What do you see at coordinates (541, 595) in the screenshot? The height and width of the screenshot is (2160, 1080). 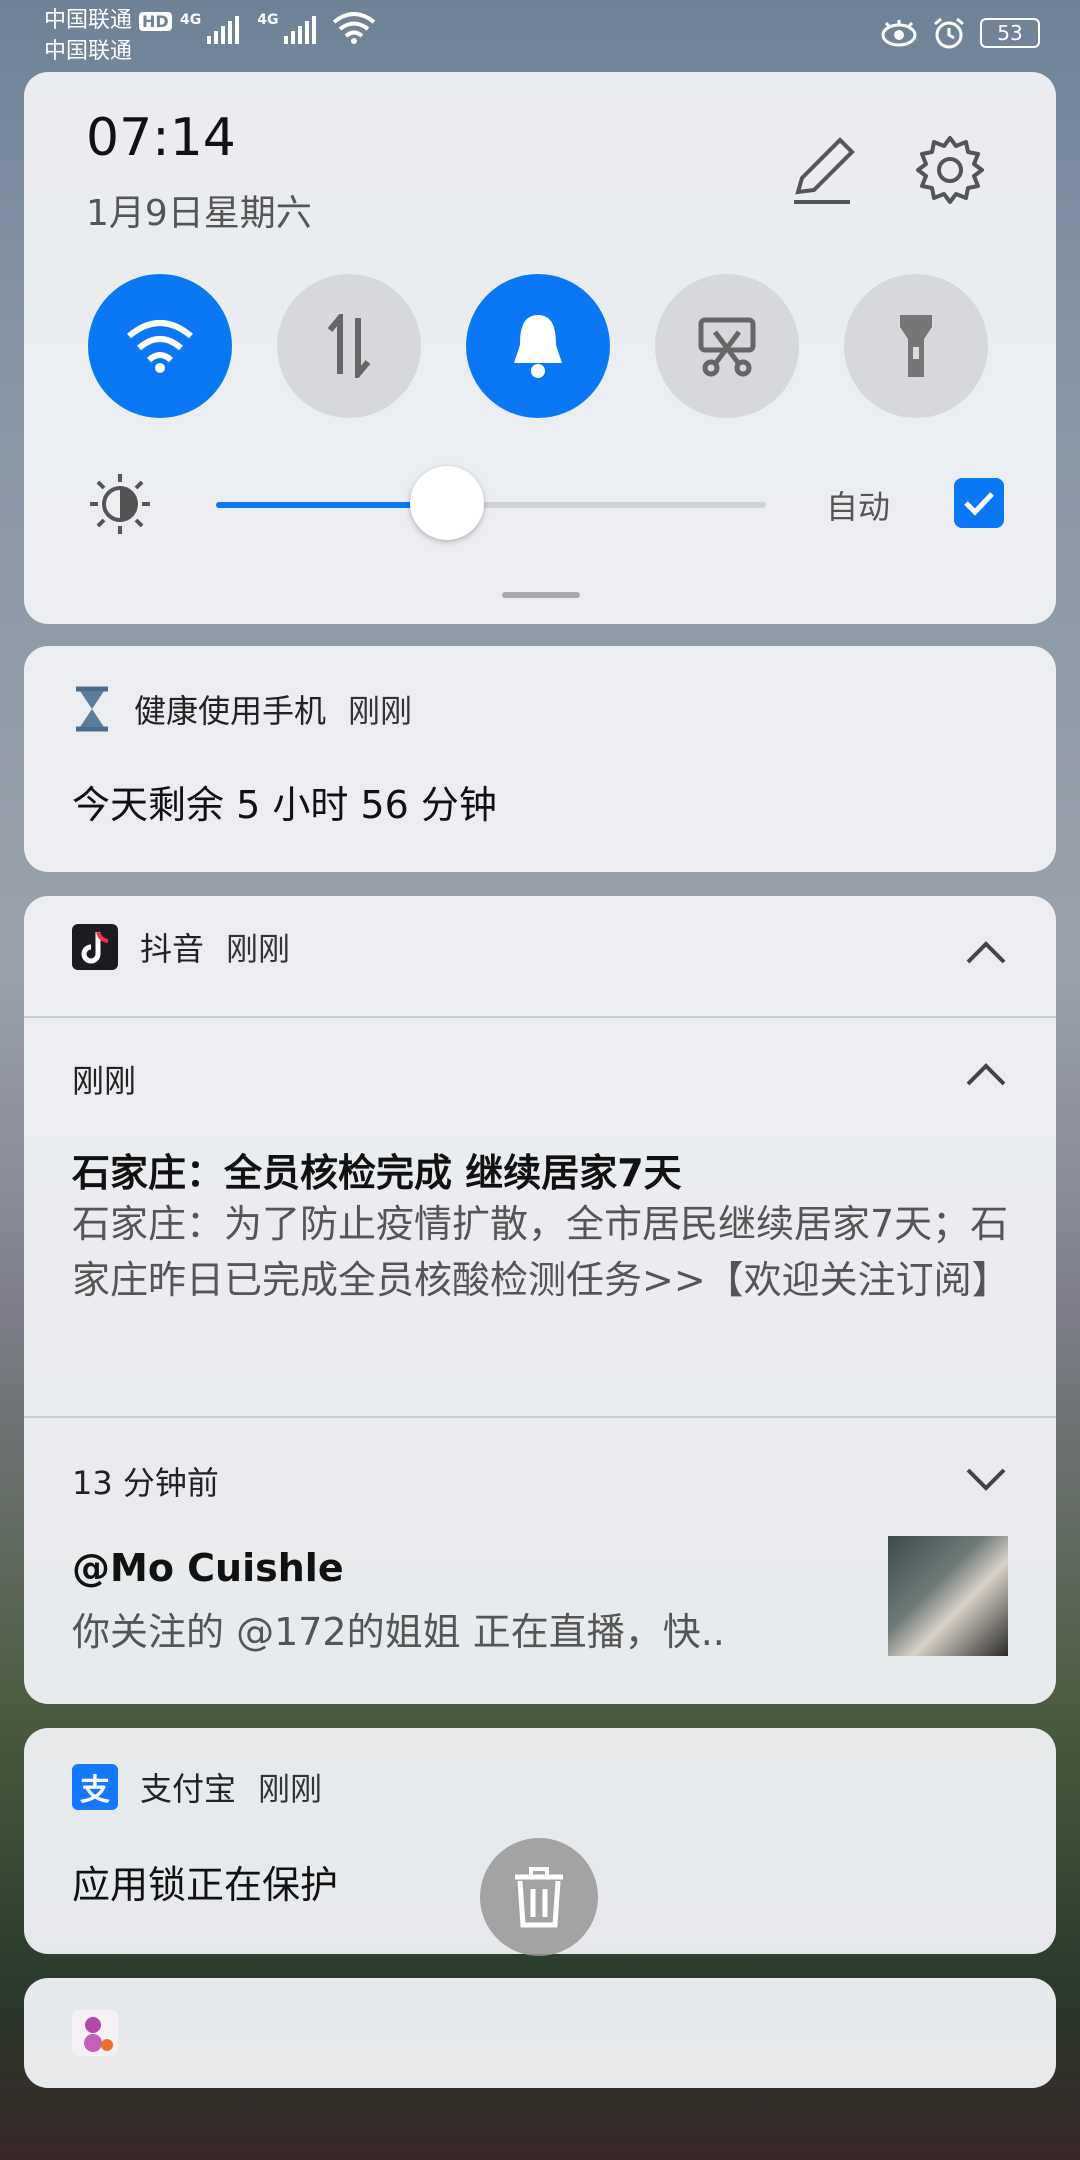 I see `drag-handle` at bounding box center [541, 595].